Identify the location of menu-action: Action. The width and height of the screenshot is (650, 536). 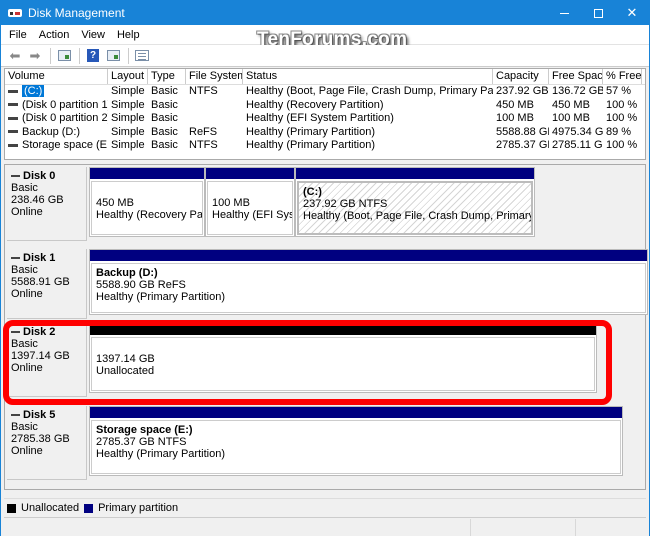
(54, 35).